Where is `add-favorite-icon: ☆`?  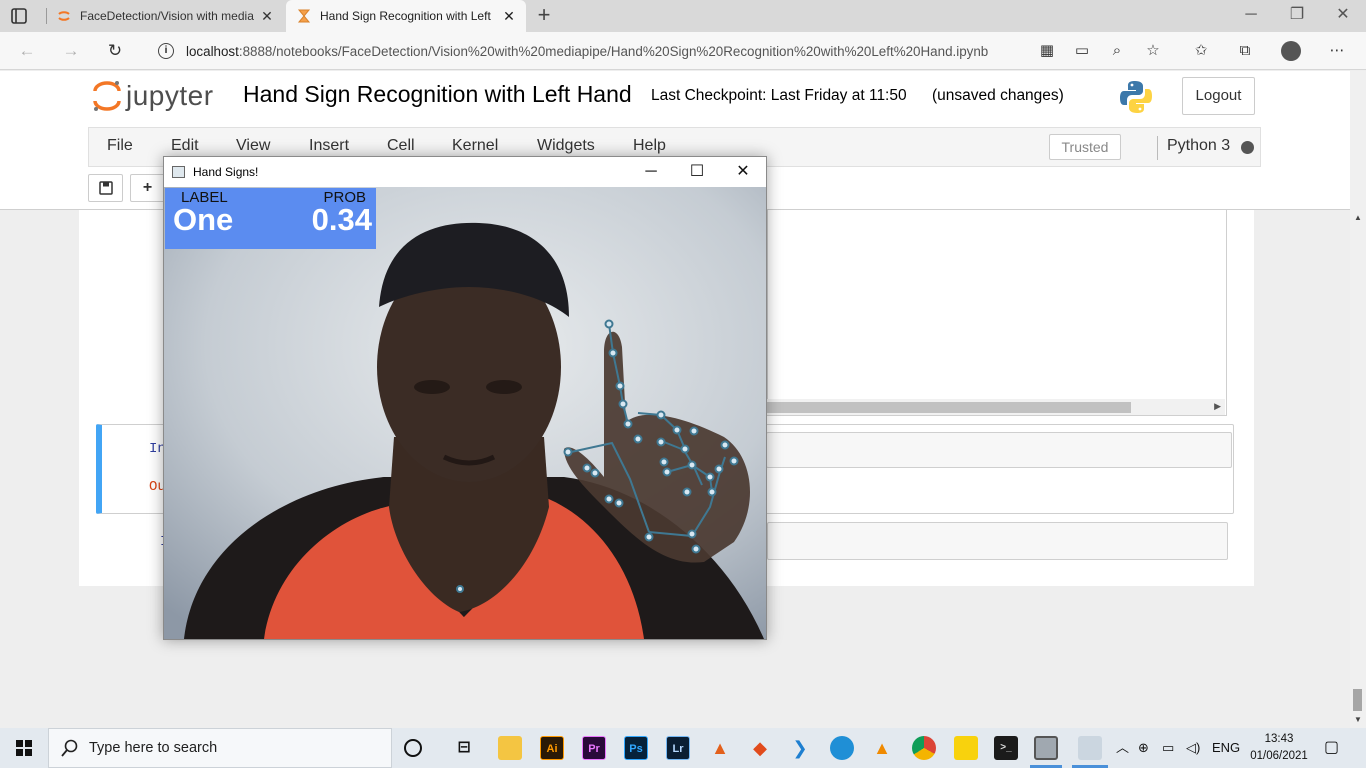 add-favorite-icon: ☆ is located at coordinates (1153, 51).